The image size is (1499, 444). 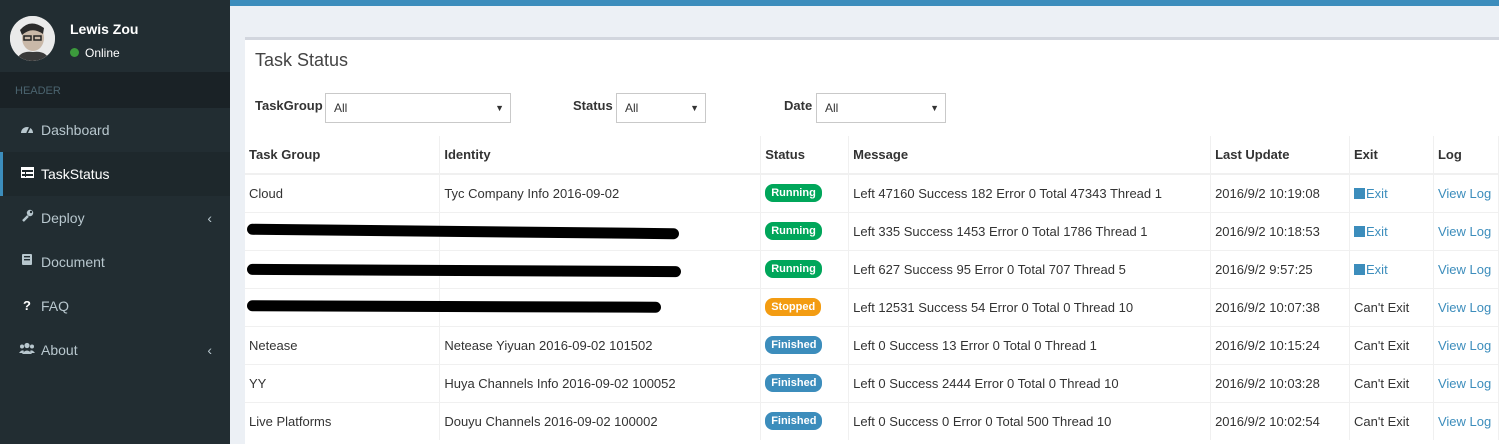 I want to click on cell-last-update: 2016/9/2 9:57:25, so click(x=1280, y=268).